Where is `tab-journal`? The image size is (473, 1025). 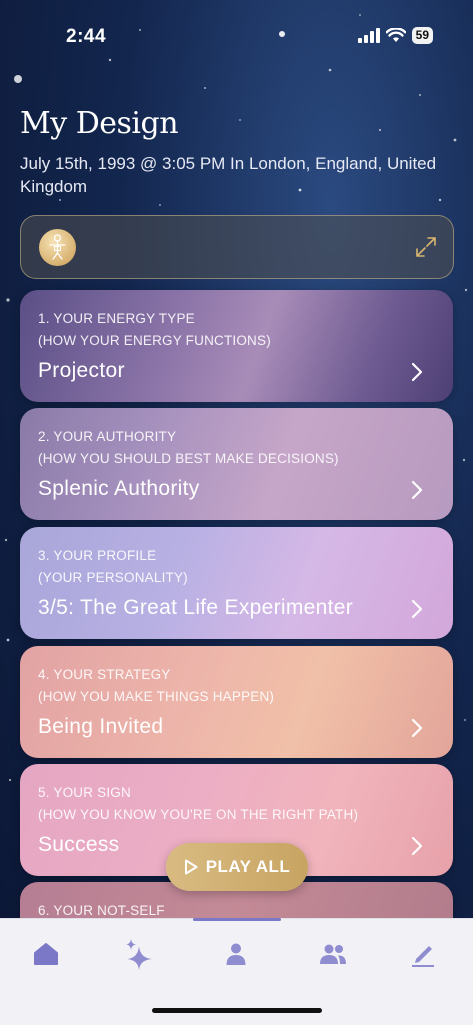
tab-journal is located at coordinates (423, 954).